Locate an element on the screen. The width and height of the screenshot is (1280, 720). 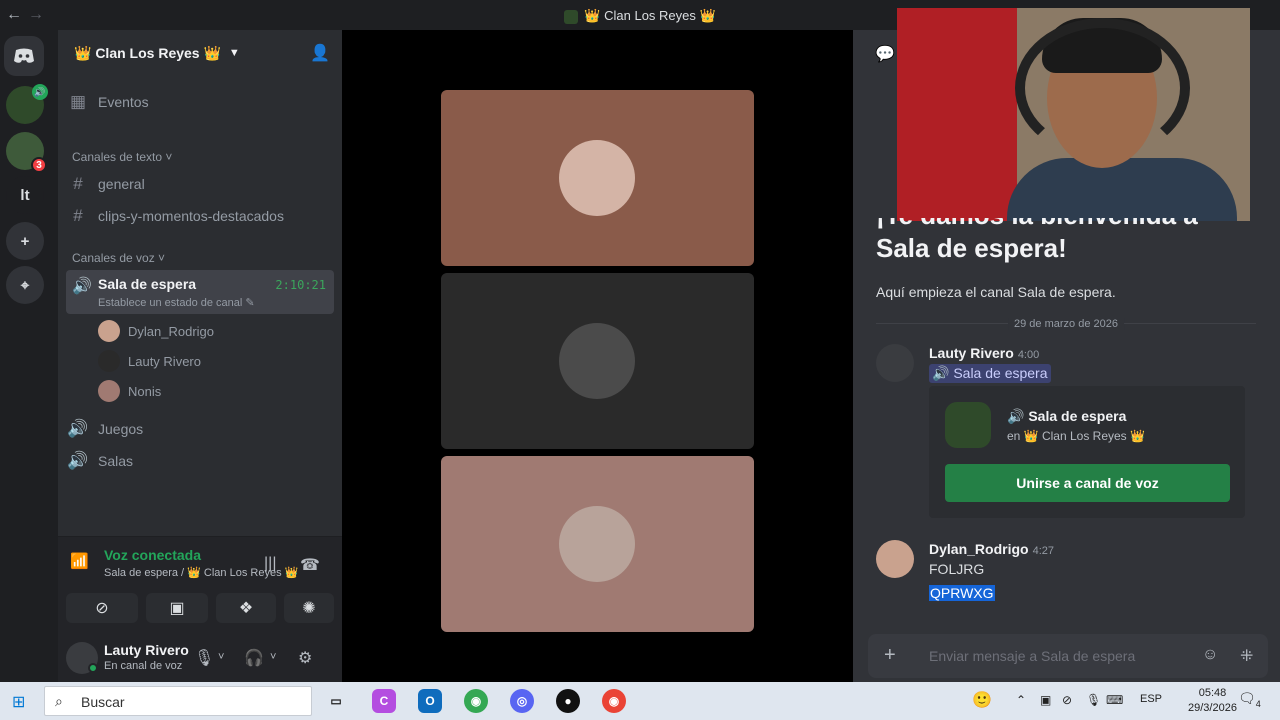
chevron-down-icon: ▼ is located at coordinates (234, 53).